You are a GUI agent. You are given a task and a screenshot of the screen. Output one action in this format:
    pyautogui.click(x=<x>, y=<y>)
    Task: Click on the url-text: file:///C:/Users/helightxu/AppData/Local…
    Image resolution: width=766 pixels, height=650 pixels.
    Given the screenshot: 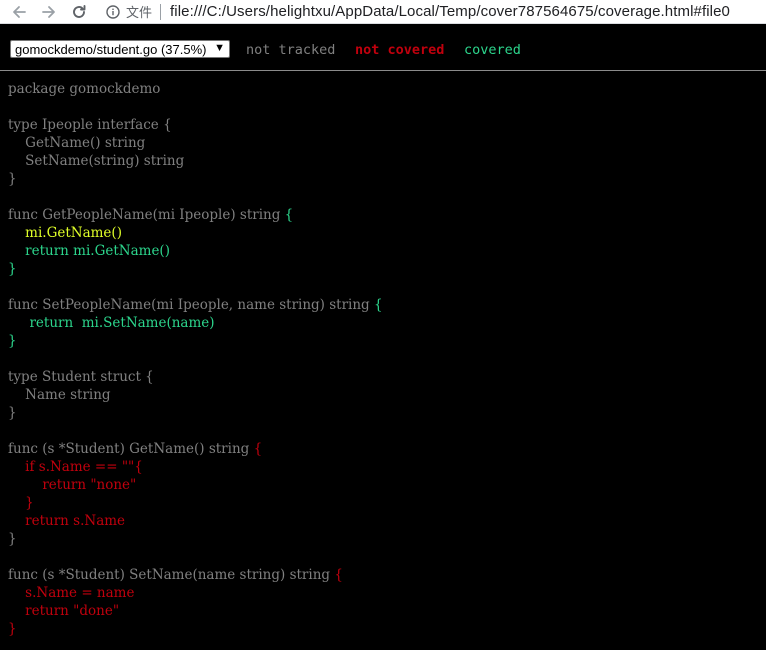 What is the action you would take?
    pyautogui.click(x=450, y=11)
    